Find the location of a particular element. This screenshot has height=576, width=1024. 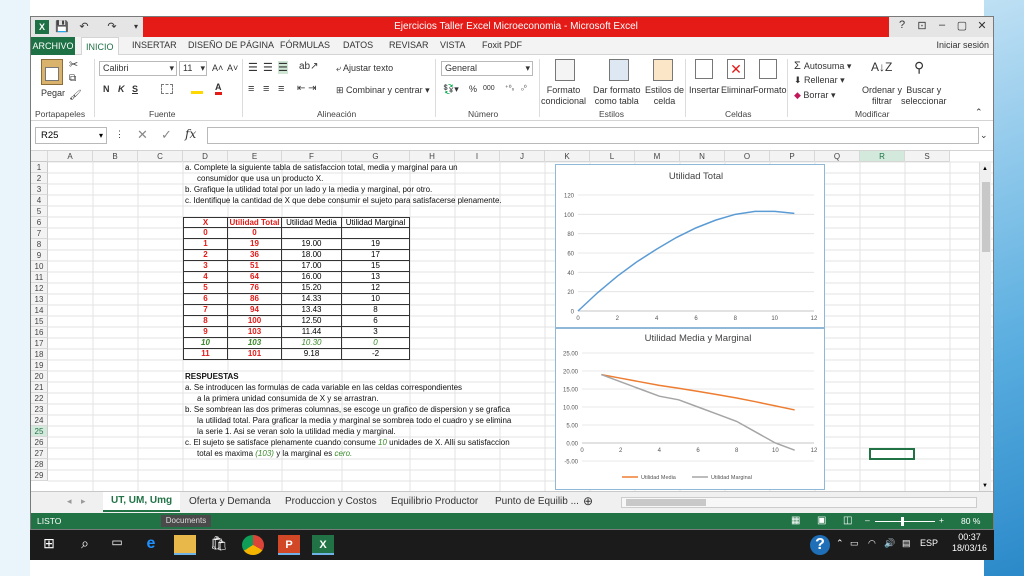

align-bottom-icon: ☰ is located at coordinates (283, 67).